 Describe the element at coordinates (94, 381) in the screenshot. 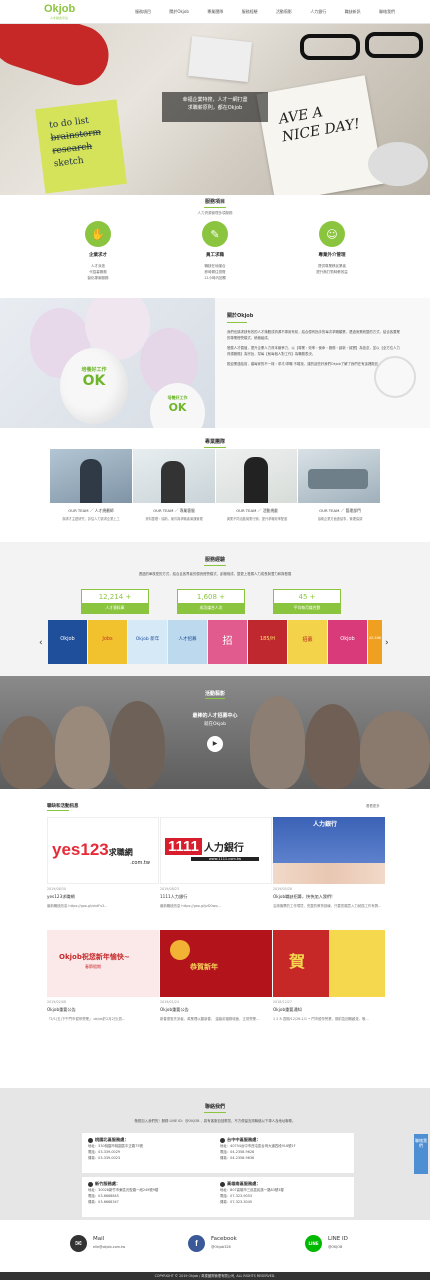

I see `balloon-ok: OK` at that location.